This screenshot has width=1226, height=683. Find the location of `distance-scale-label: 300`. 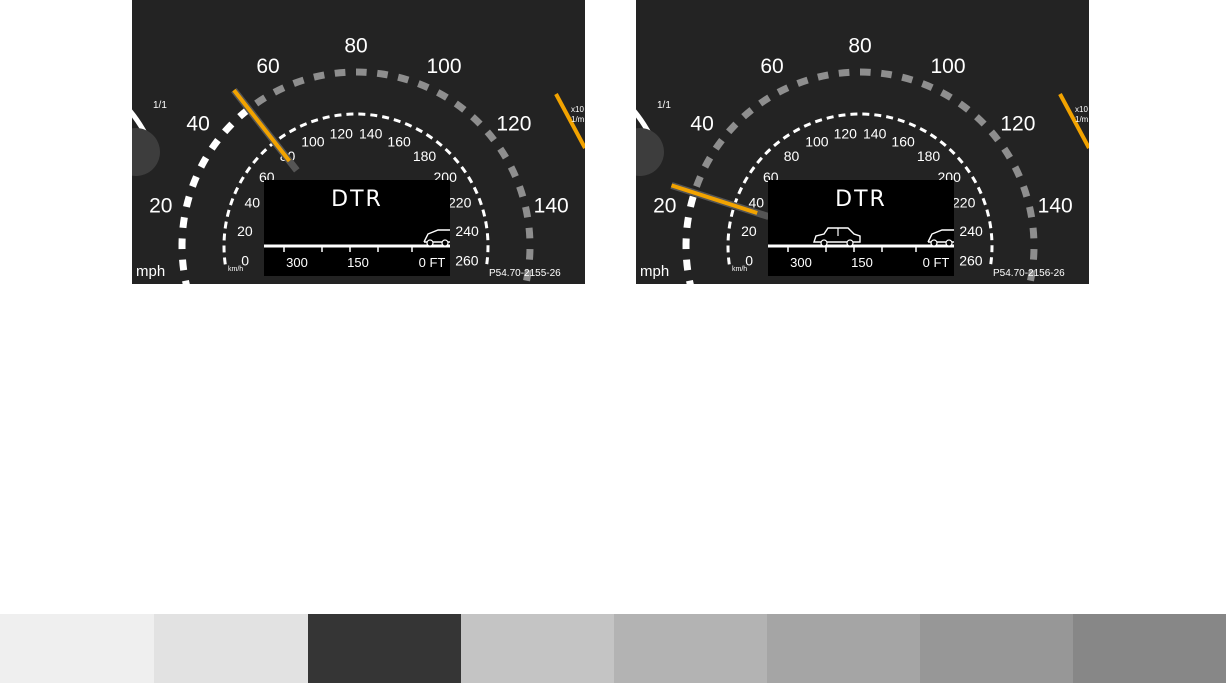

distance-scale-label: 300 is located at coordinates (801, 262).